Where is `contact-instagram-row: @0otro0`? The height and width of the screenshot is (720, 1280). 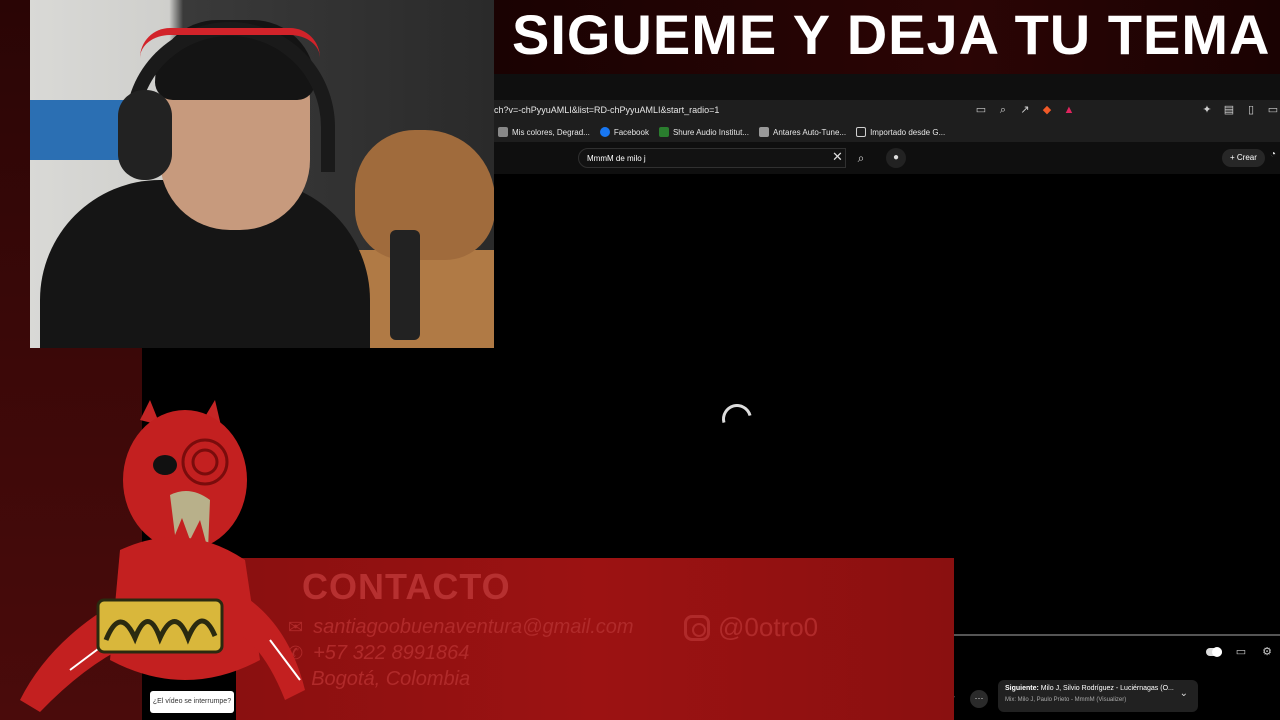
contact-instagram-row: @0otro0 is located at coordinates (751, 627).